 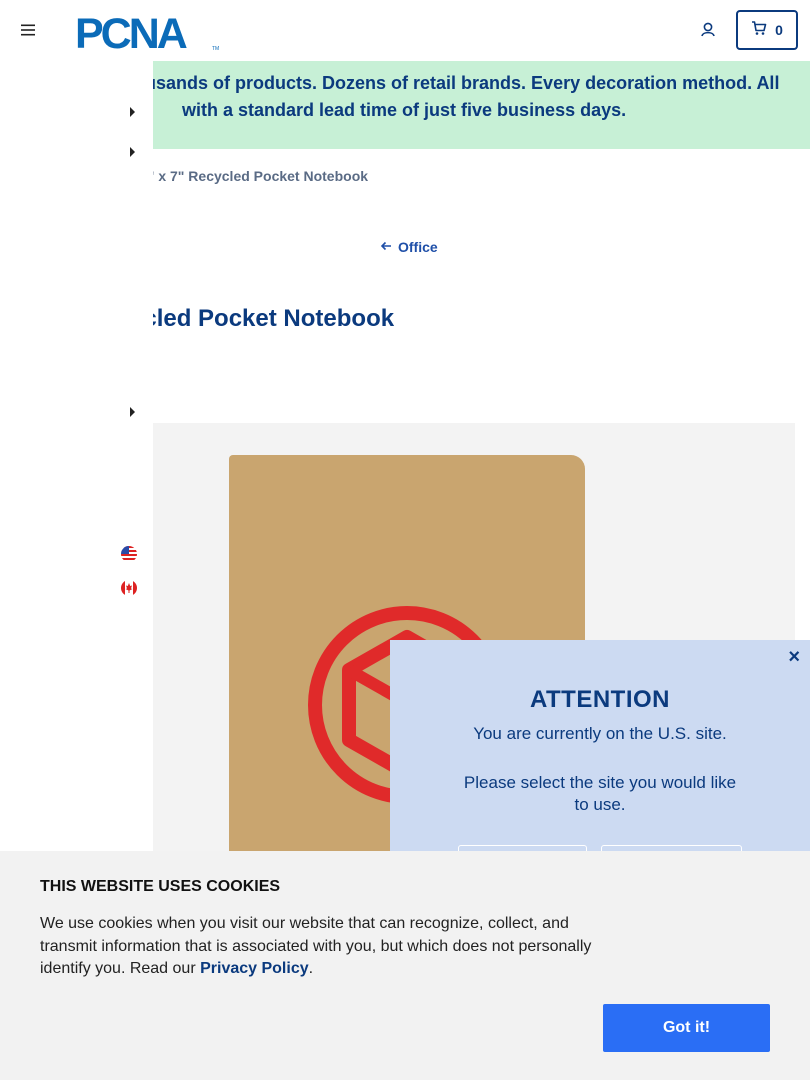 What do you see at coordinates (254, 176) in the screenshot?
I see `breadcrumb: 5" x 7" Recycled Pocket Notebook` at bounding box center [254, 176].